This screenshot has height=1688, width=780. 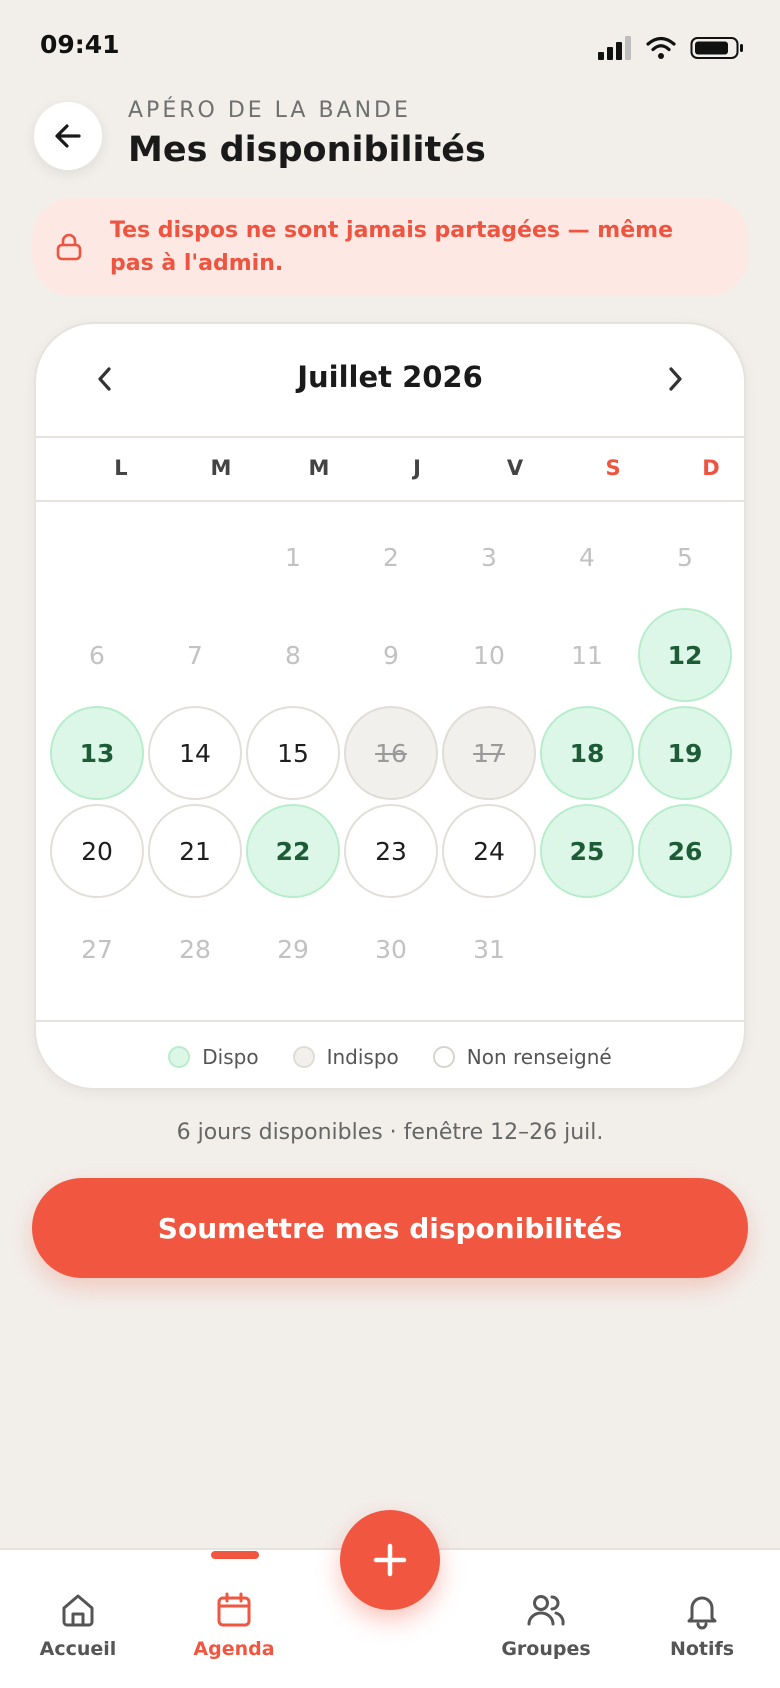 What do you see at coordinates (489, 753) in the screenshot?
I see `calendar-day-unavailable: 17` at bounding box center [489, 753].